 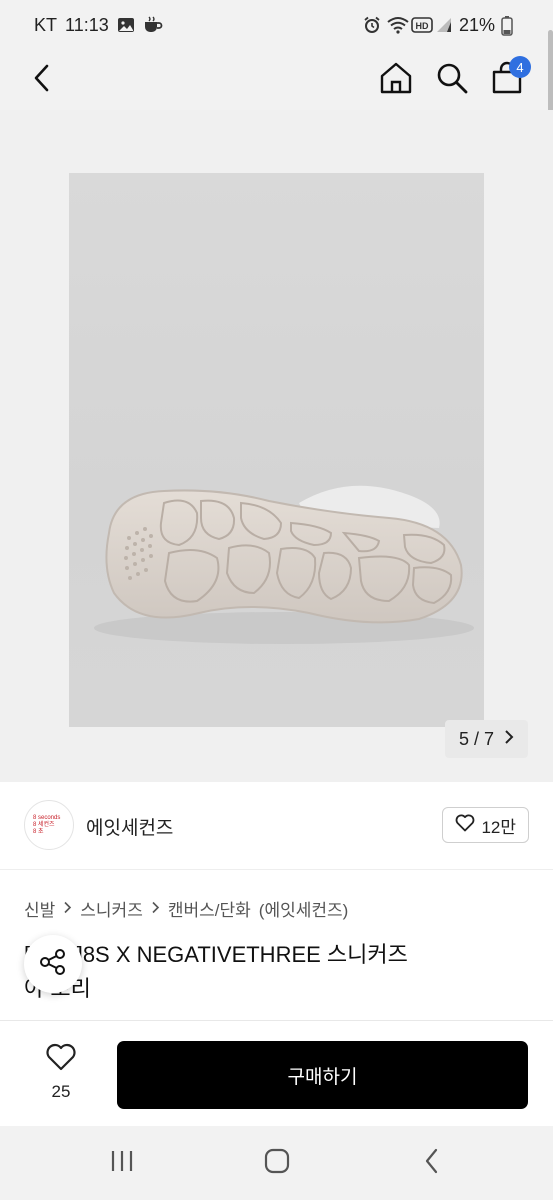 I want to click on app-header: 4, so click(x=276, y=80).